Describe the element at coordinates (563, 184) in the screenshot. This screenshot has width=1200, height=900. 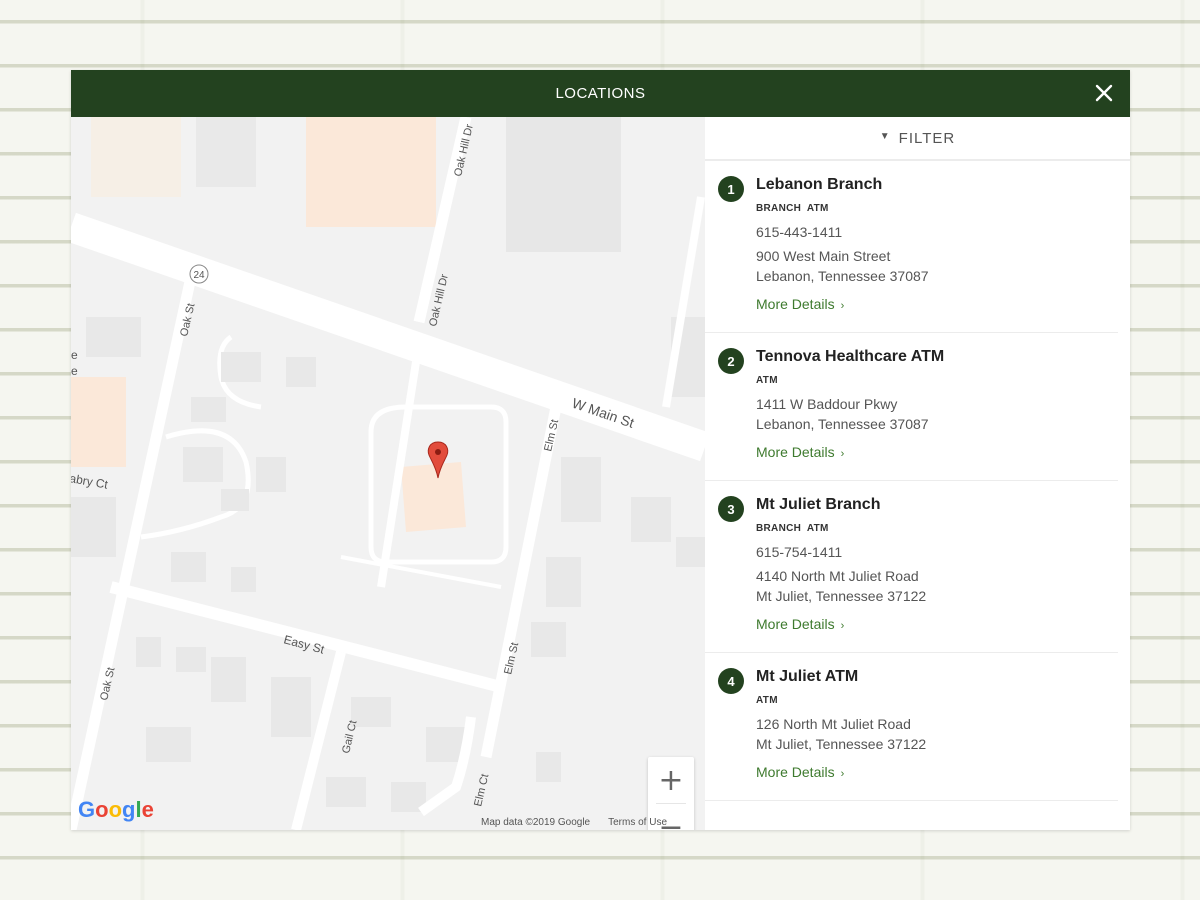
I see `building-top-right` at that location.